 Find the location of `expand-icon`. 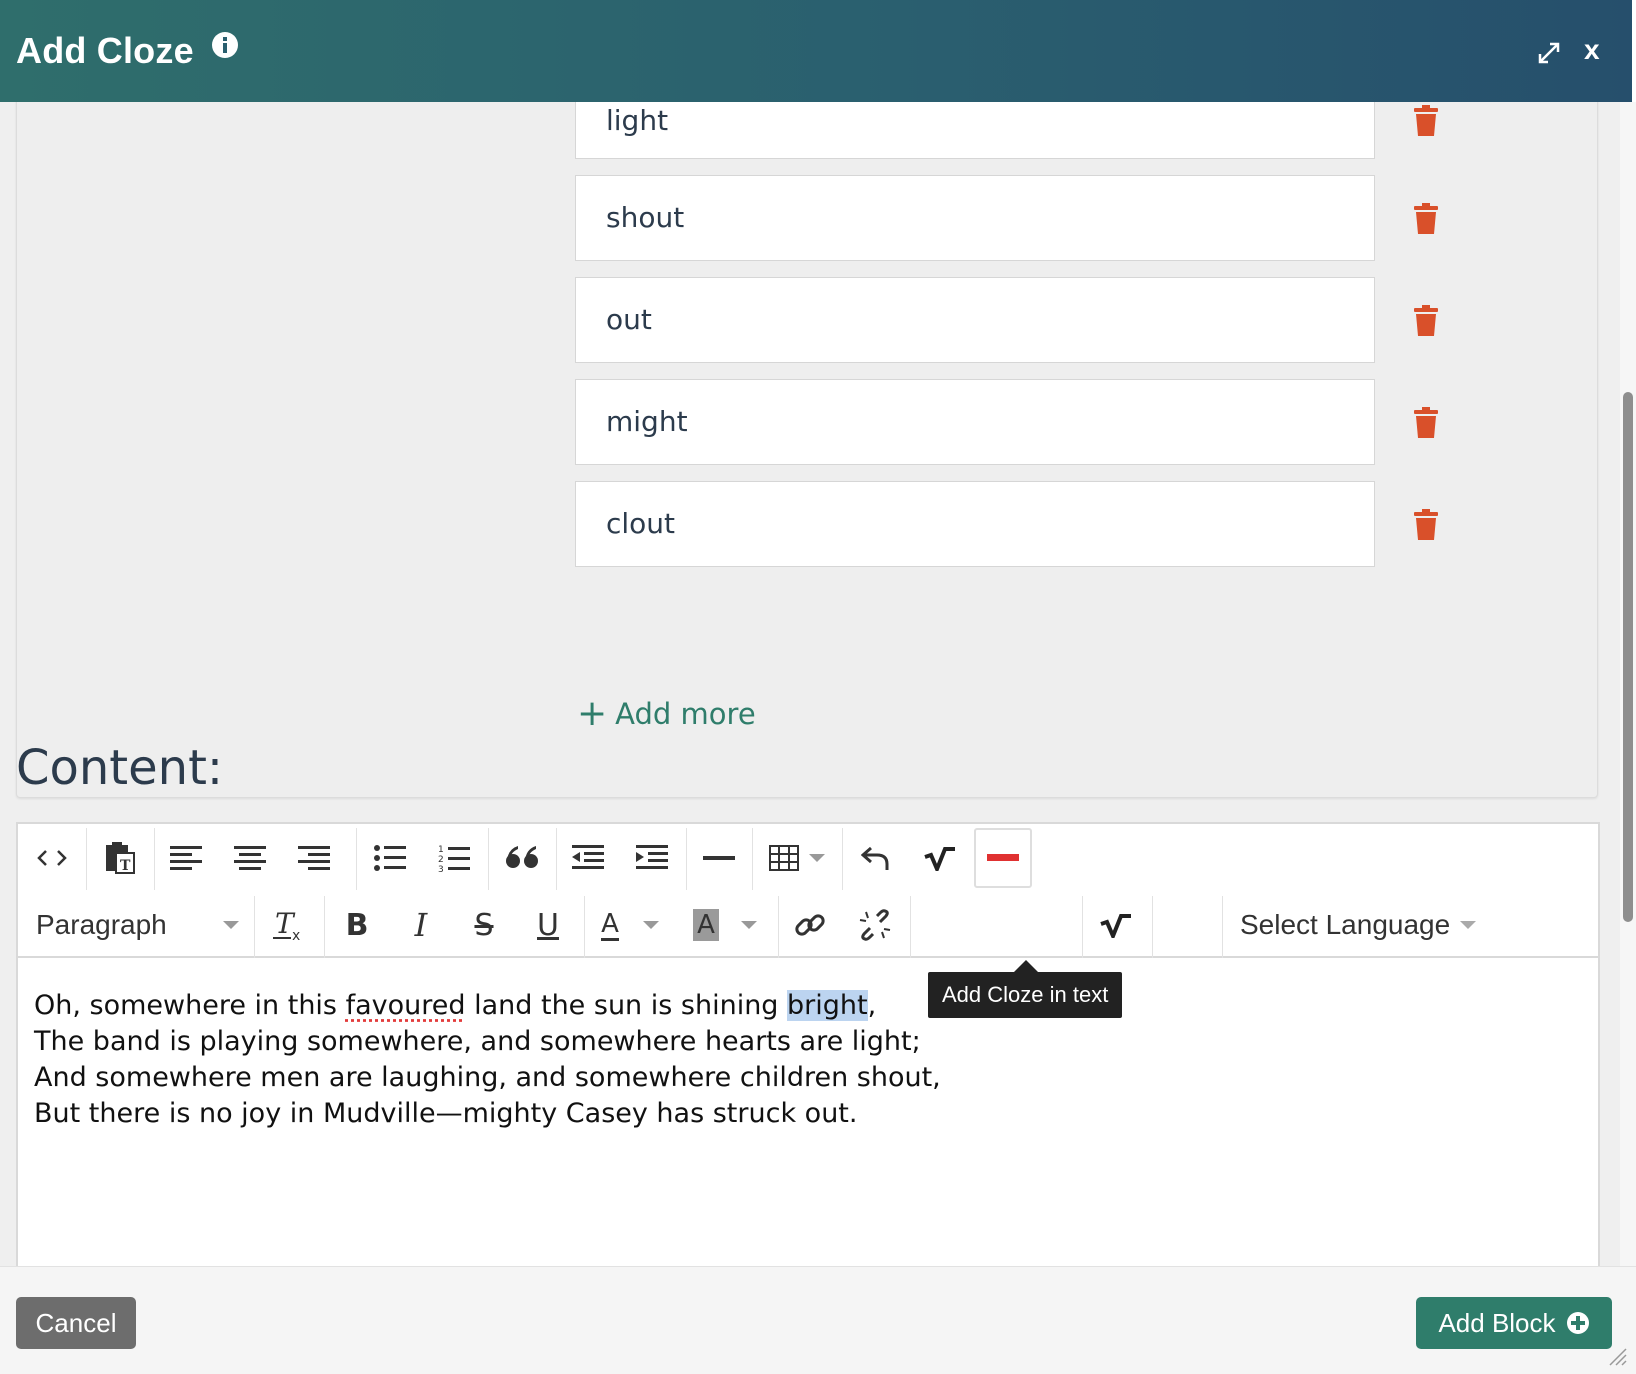

expand-icon is located at coordinates (1549, 53).